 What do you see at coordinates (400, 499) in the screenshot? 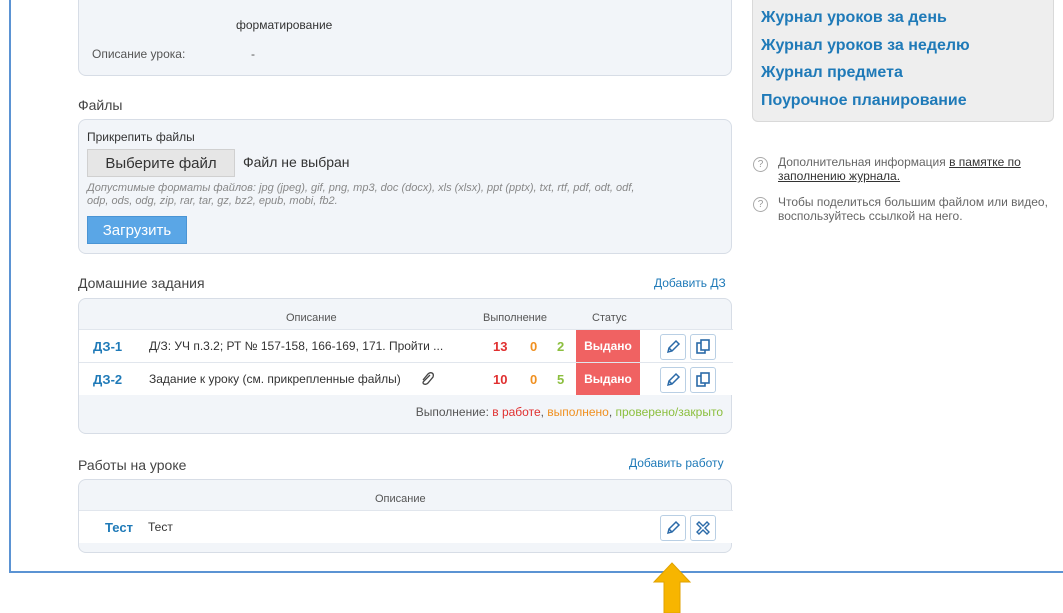
I see `classwork-col-description: Описание` at bounding box center [400, 499].